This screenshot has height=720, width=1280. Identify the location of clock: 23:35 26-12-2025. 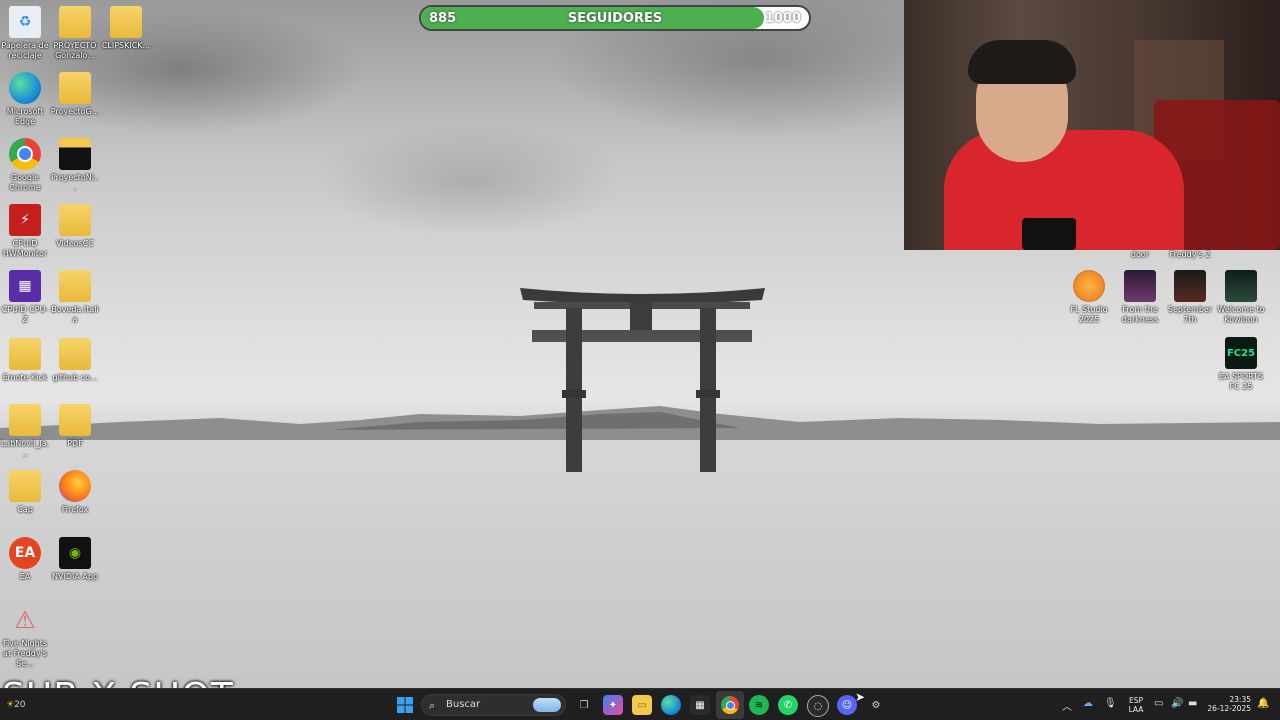
(1228, 704).